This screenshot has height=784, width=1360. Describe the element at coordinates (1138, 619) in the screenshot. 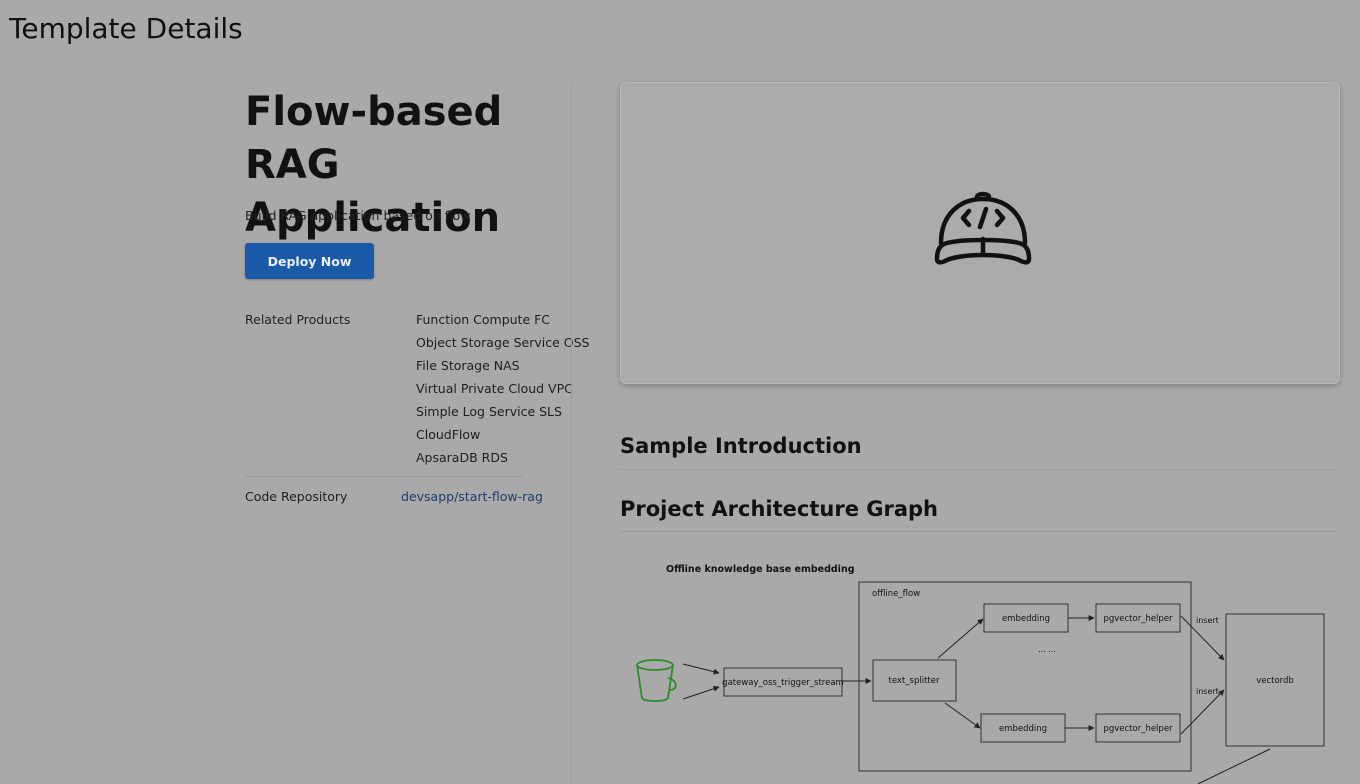

I see `node-helper-top-label: pgvector_helper` at that location.